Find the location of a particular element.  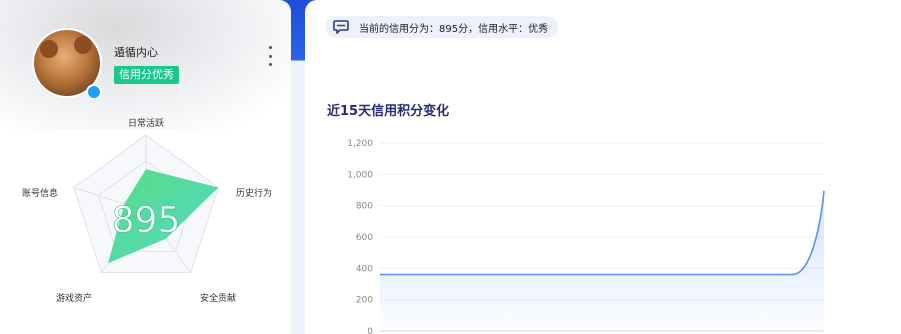

credit-level-badge: 信用分优秀 is located at coordinates (146, 75).